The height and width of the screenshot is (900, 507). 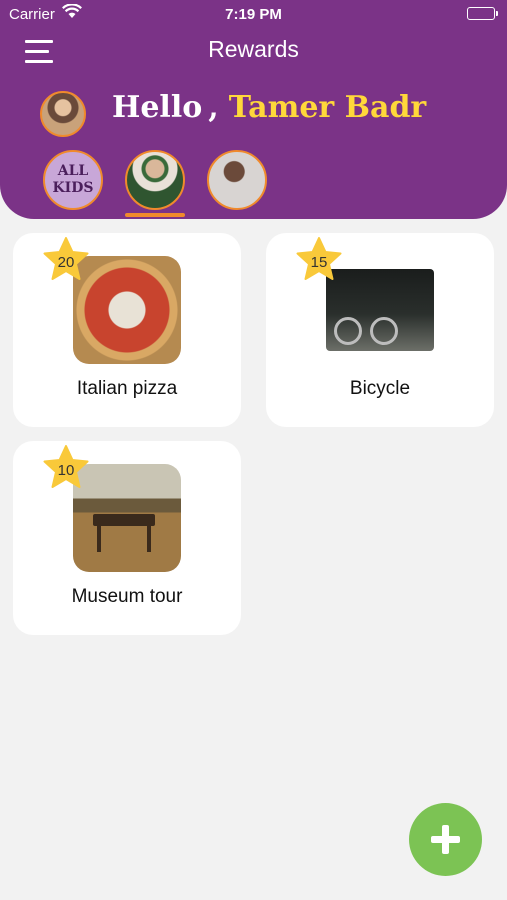 What do you see at coordinates (213, 107) in the screenshot?
I see `greeting-comma: ,` at bounding box center [213, 107].